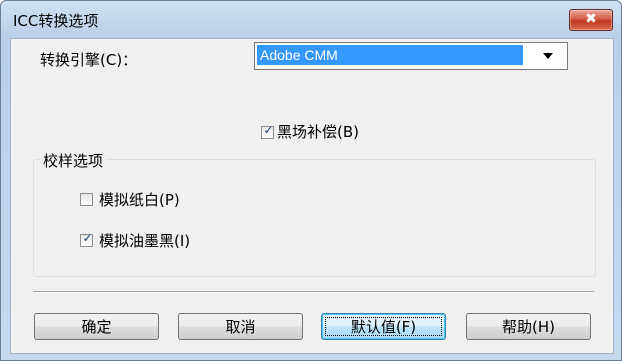 The image size is (622, 361). Describe the element at coordinates (89, 60) in the screenshot. I see `engine-label: 转换引擎(C)：` at that location.